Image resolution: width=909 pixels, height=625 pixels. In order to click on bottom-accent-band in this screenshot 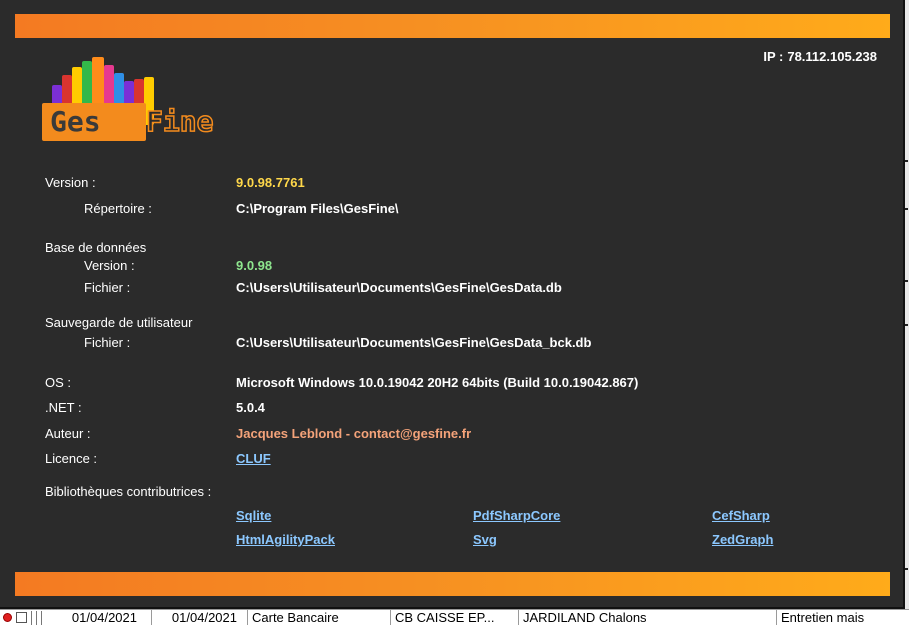, I will do `click(452, 584)`.